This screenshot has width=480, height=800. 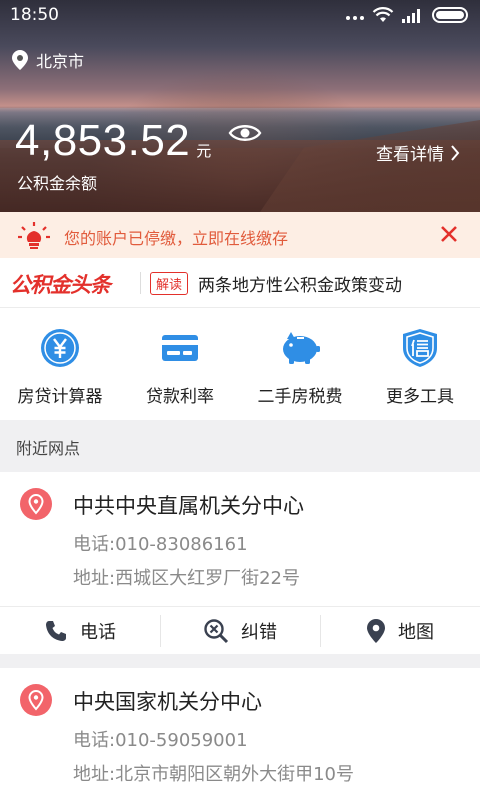 What do you see at coordinates (420, 397) in the screenshot?
I see `tool-label: 更多工具` at bounding box center [420, 397].